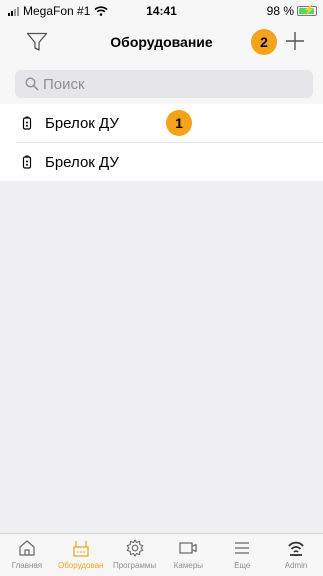  What do you see at coordinates (242, 555) in the screenshot?
I see `tab-more: Еще` at bounding box center [242, 555].